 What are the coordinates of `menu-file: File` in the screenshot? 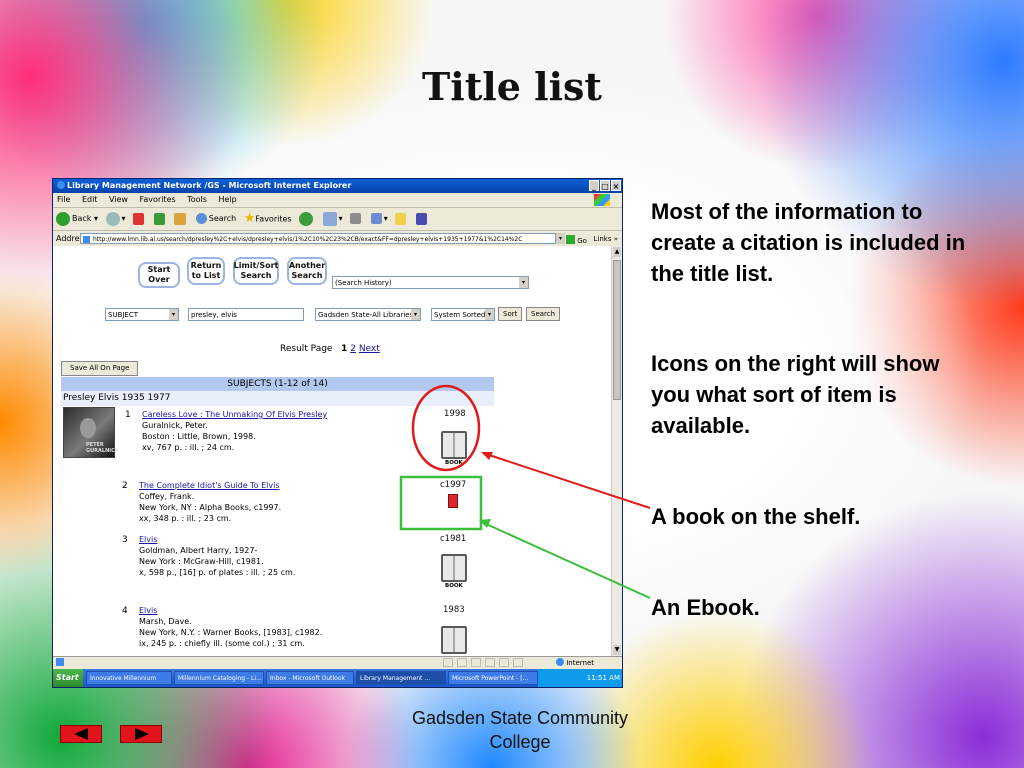 It's located at (63, 199).